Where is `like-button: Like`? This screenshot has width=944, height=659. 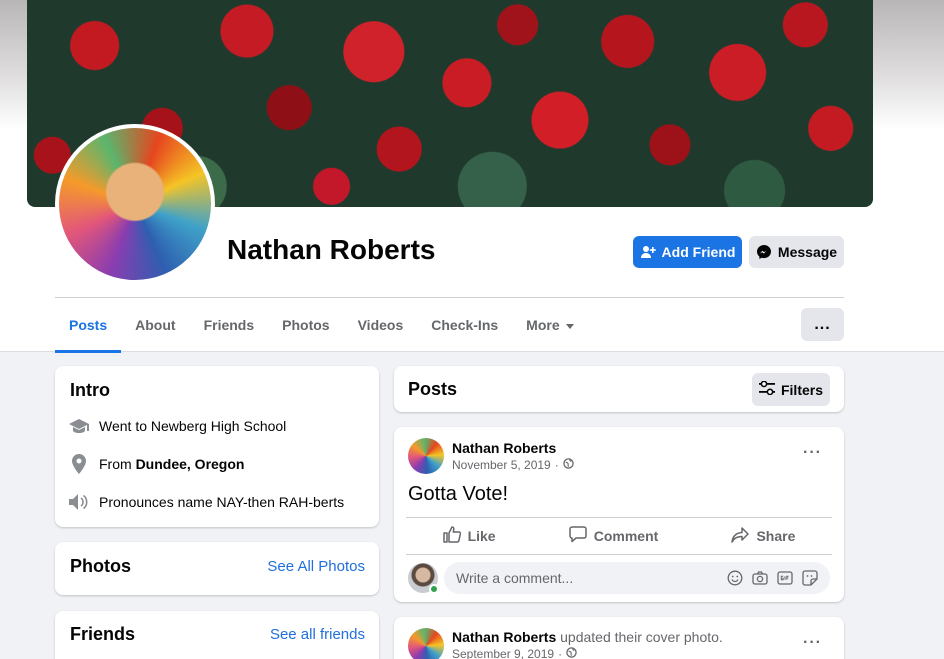
like-button: Like is located at coordinates (469, 536).